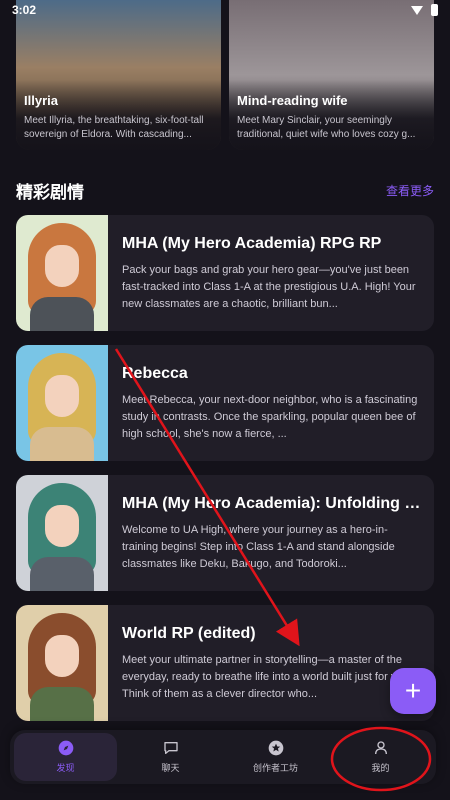 Image resolution: width=450 pixels, height=800 pixels. What do you see at coordinates (189, 633) in the screenshot?
I see `story-title: World RP (edited)` at bounding box center [189, 633].